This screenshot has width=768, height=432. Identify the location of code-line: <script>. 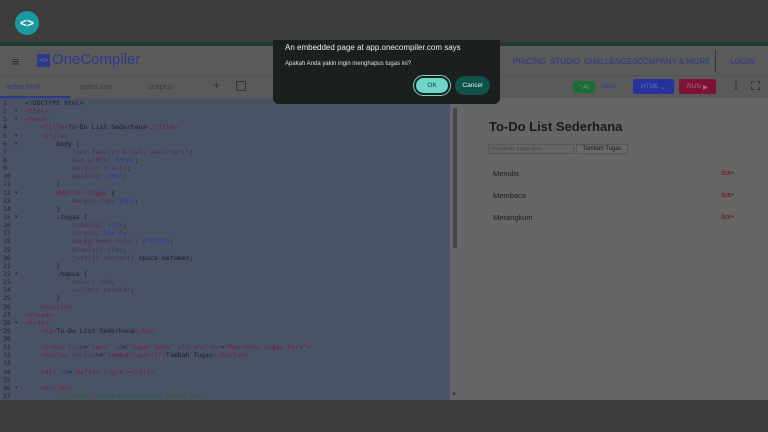
(48, 388).